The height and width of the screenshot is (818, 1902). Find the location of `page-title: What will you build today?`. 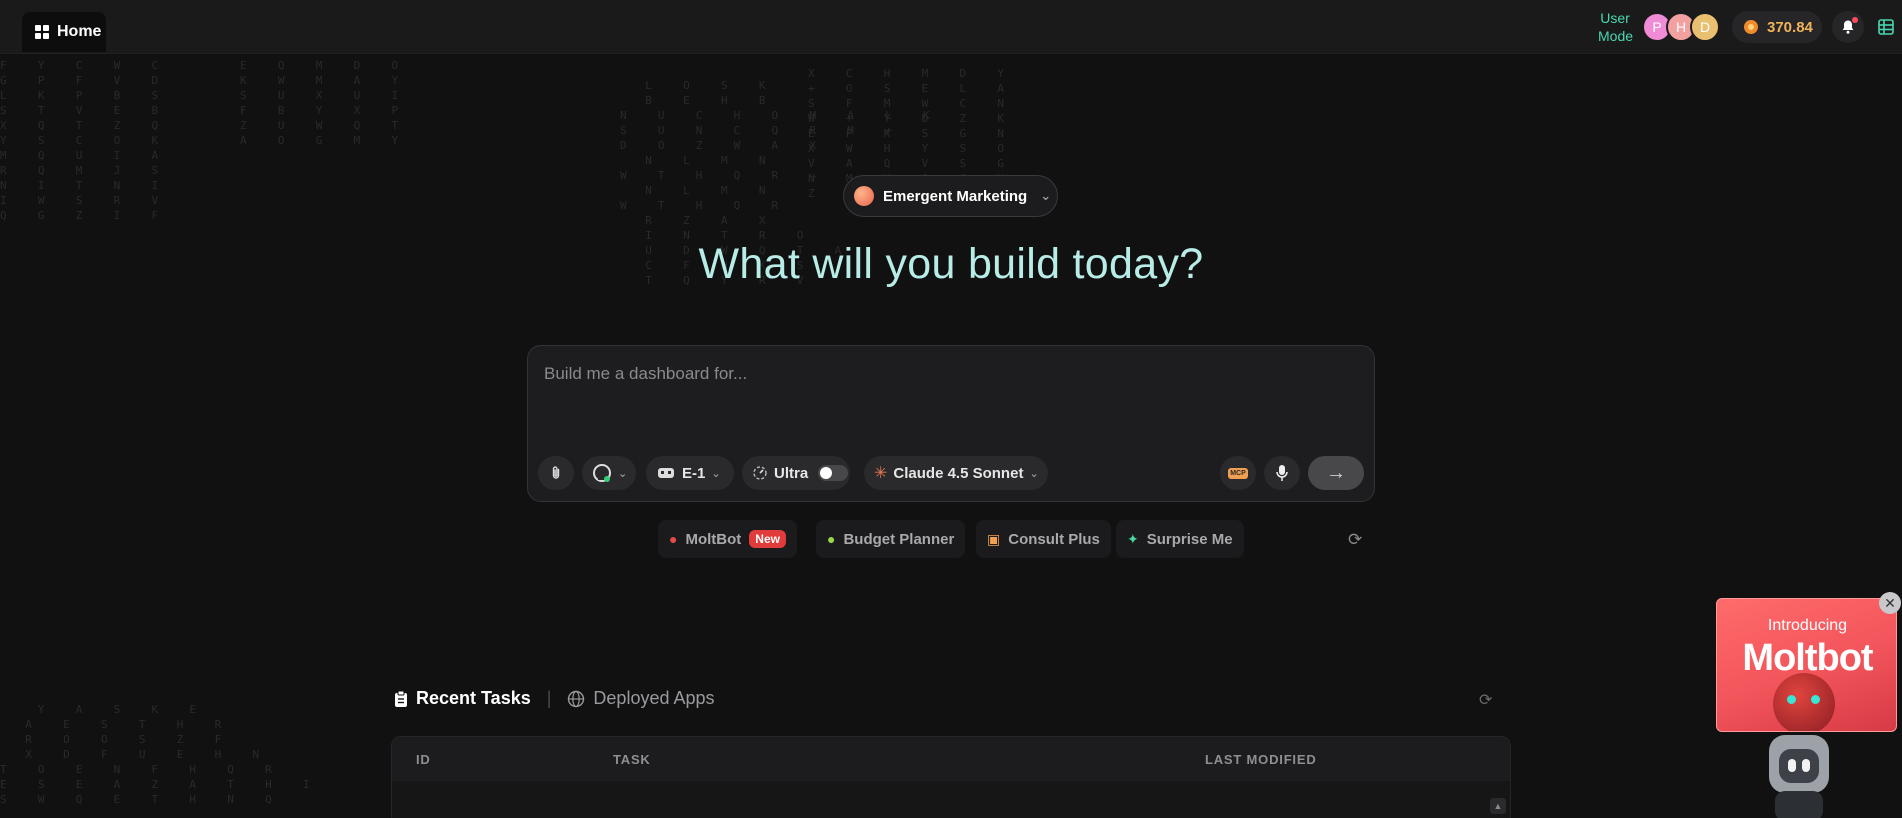

page-title: What will you build today? is located at coordinates (951, 264).